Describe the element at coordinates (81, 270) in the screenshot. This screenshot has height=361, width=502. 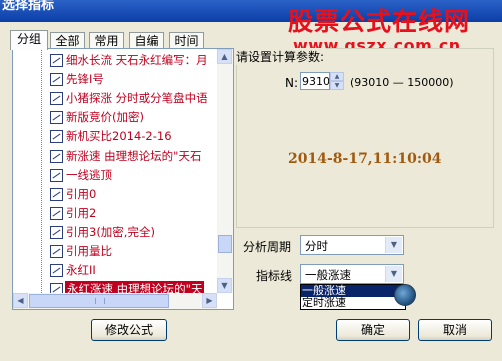
I see `list-item-label: 永红II` at that location.